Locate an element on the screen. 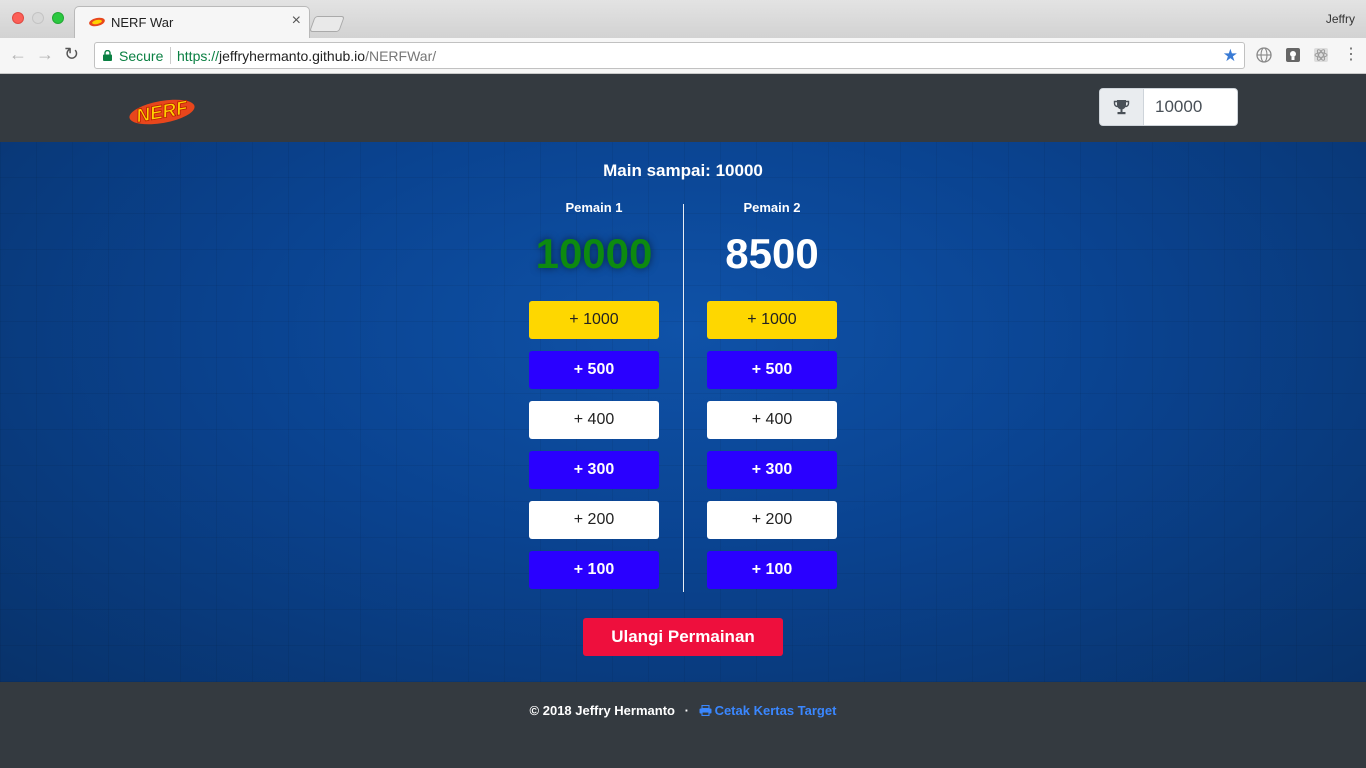 Image resolution: width=1366 pixels, height=768 pixels. tab-title: NERF War is located at coordinates (142, 22).